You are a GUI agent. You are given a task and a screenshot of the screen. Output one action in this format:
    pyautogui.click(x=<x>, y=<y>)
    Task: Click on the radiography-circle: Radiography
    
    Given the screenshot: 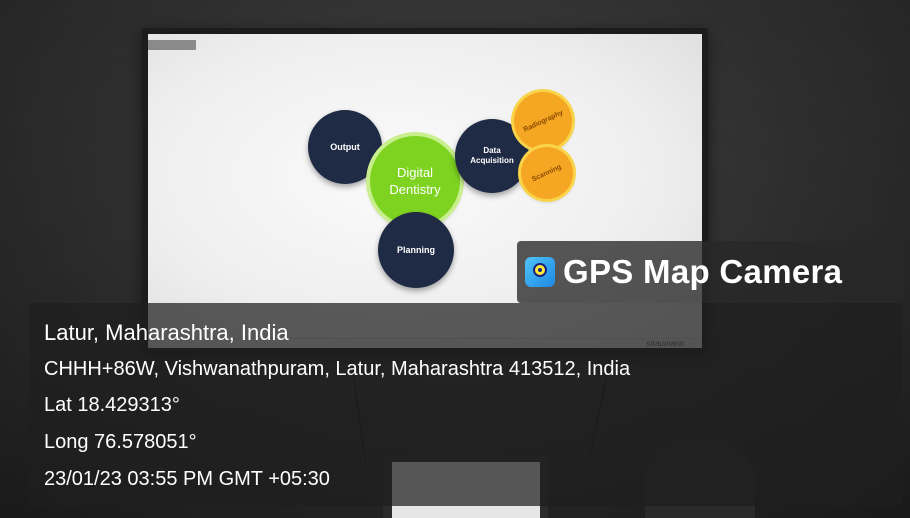 What is the action you would take?
    pyautogui.click(x=543, y=121)
    